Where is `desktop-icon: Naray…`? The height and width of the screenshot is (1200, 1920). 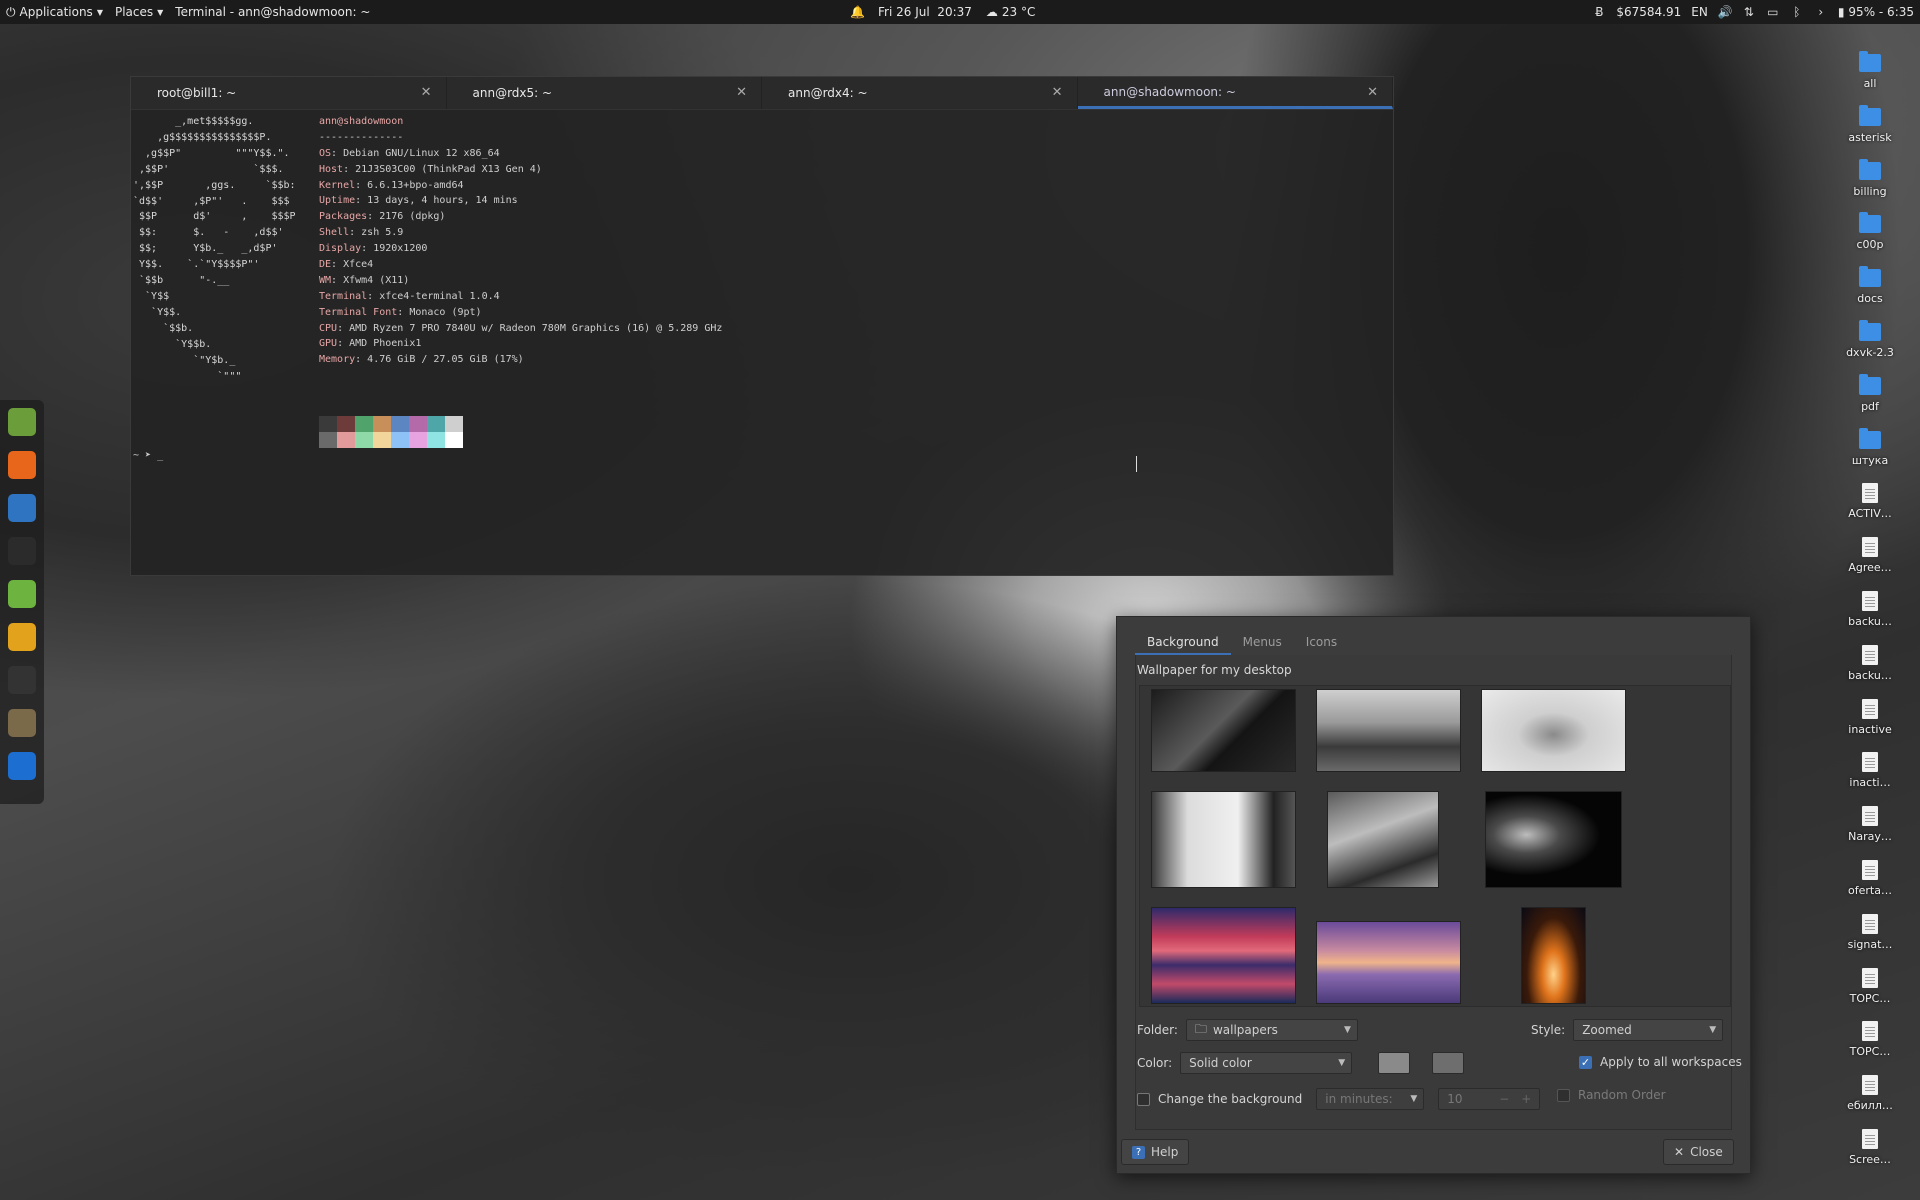 desktop-icon: Naray… is located at coordinates (1870, 828).